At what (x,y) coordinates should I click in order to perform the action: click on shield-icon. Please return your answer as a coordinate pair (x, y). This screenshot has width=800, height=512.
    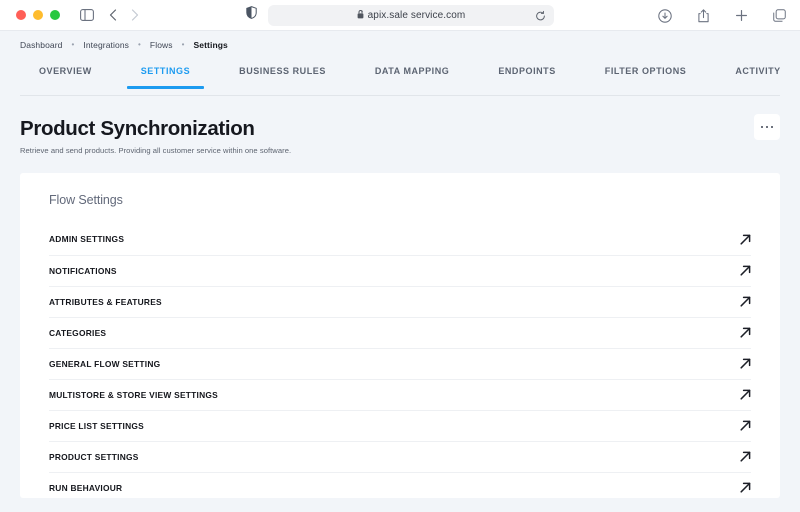
    Looking at the image, I should click on (251, 15).